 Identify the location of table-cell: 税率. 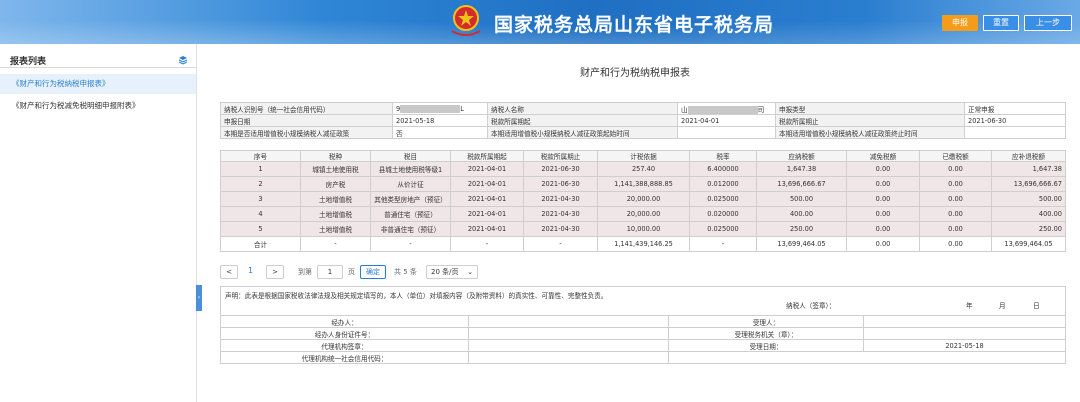
(723, 156).